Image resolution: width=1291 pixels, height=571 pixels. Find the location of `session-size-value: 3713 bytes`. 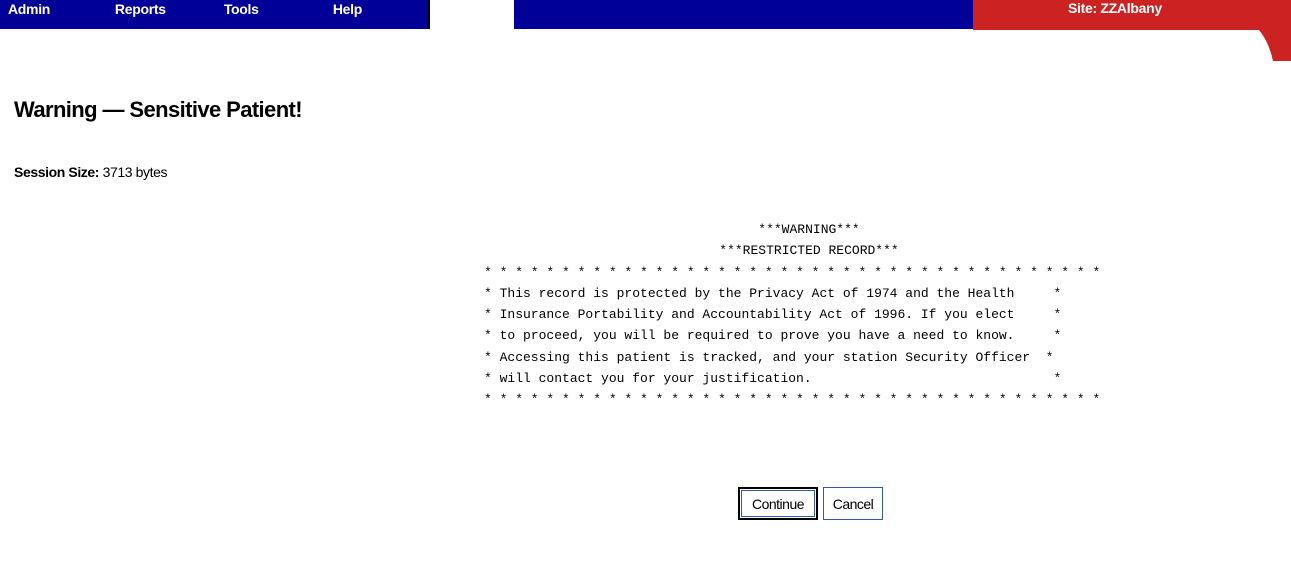

session-size-value: 3713 bytes is located at coordinates (135, 172).